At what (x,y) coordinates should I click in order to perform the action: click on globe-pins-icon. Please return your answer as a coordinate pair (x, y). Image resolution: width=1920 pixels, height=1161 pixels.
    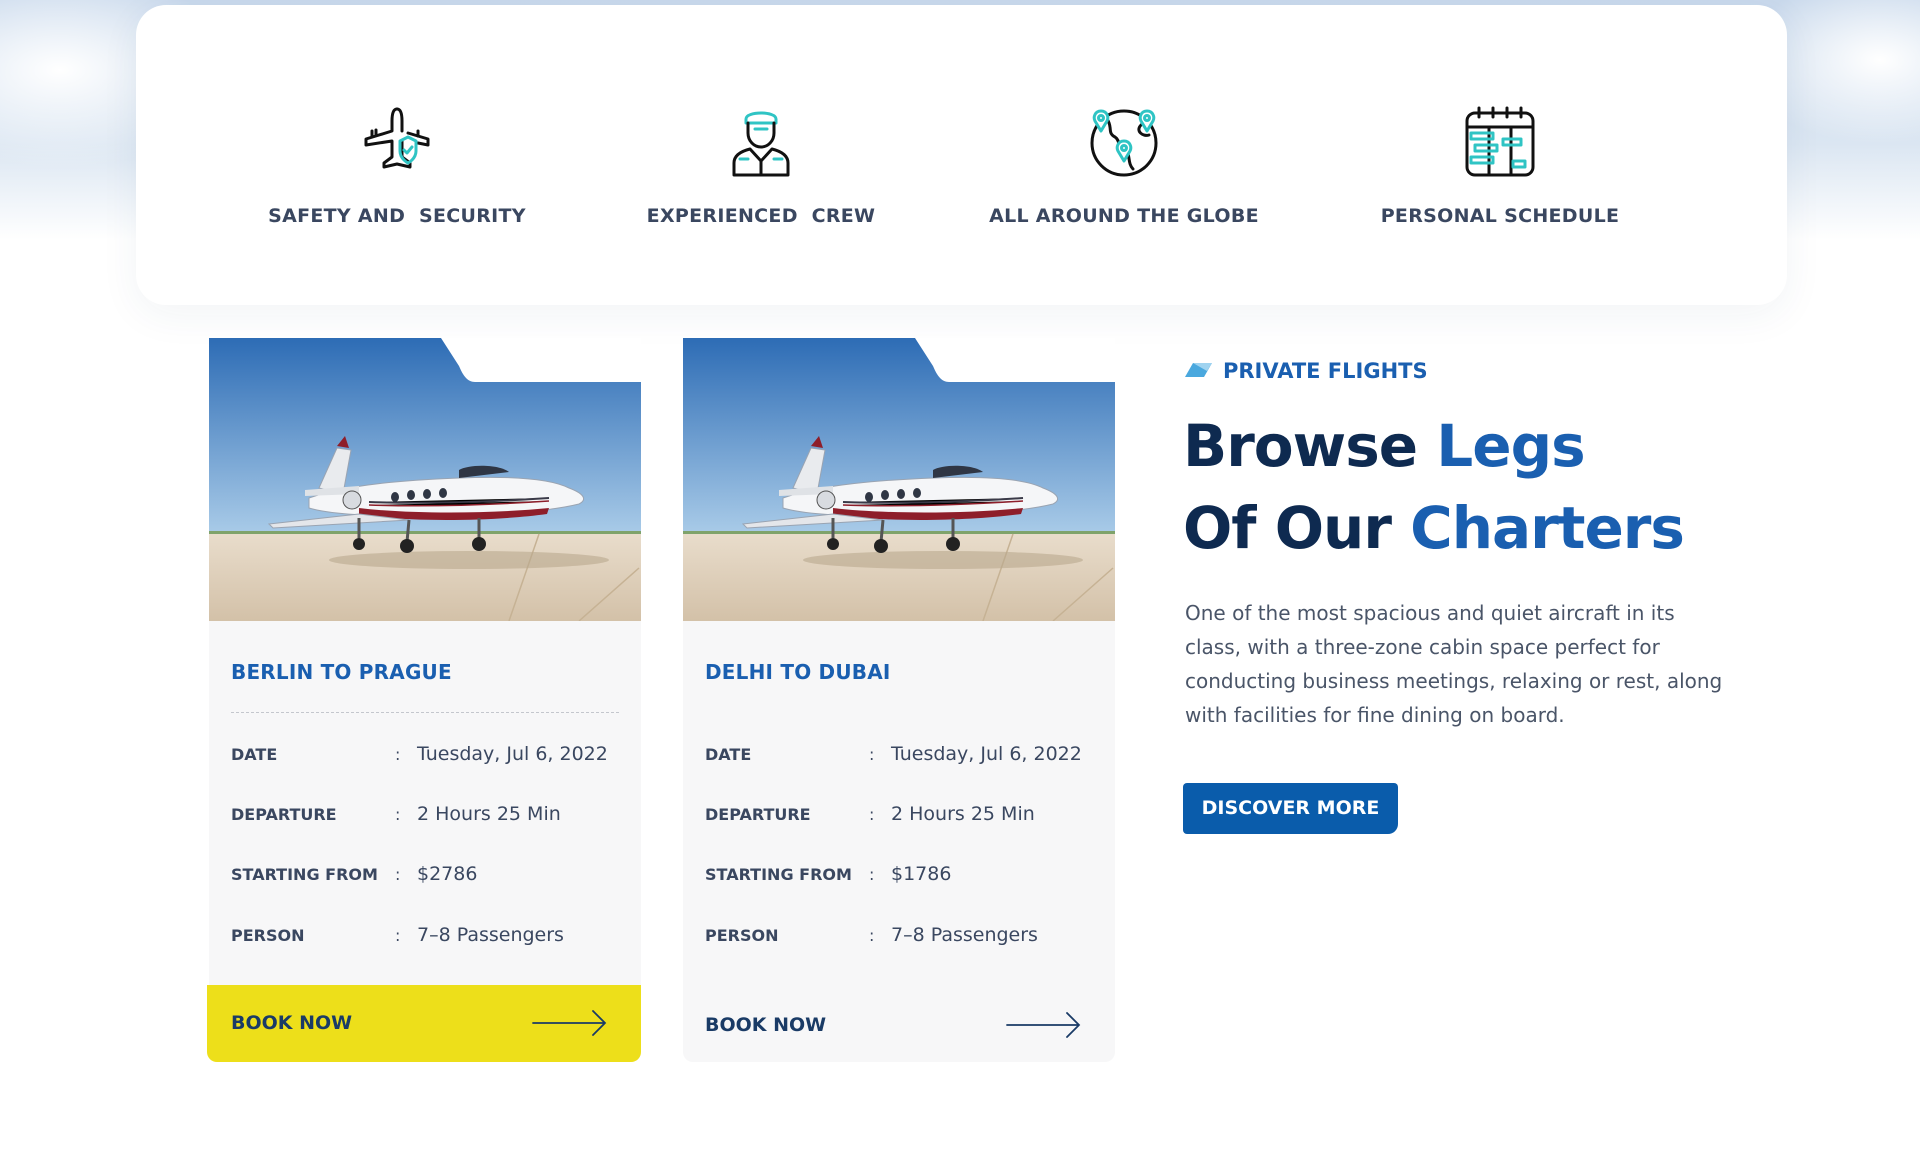
    Looking at the image, I should click on (1124, 143).